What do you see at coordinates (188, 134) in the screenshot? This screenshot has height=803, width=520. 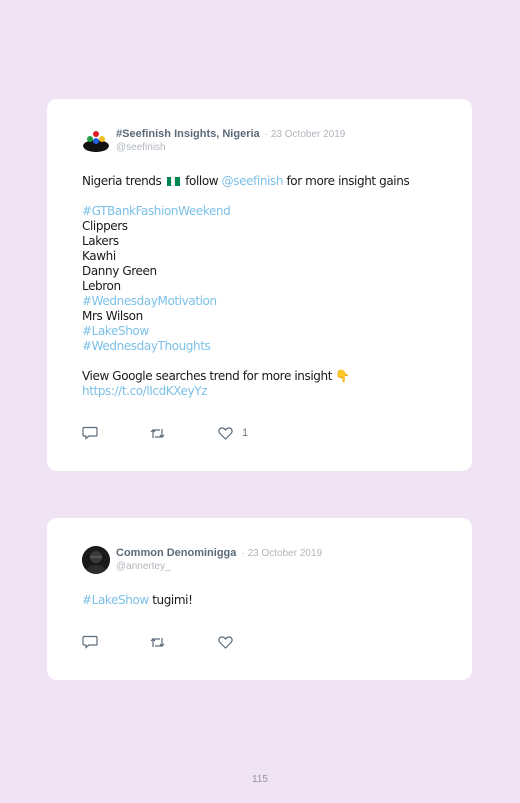 I see `author-name: #Seefinish Insights, Nigeria` at bounding box center [188, 134].